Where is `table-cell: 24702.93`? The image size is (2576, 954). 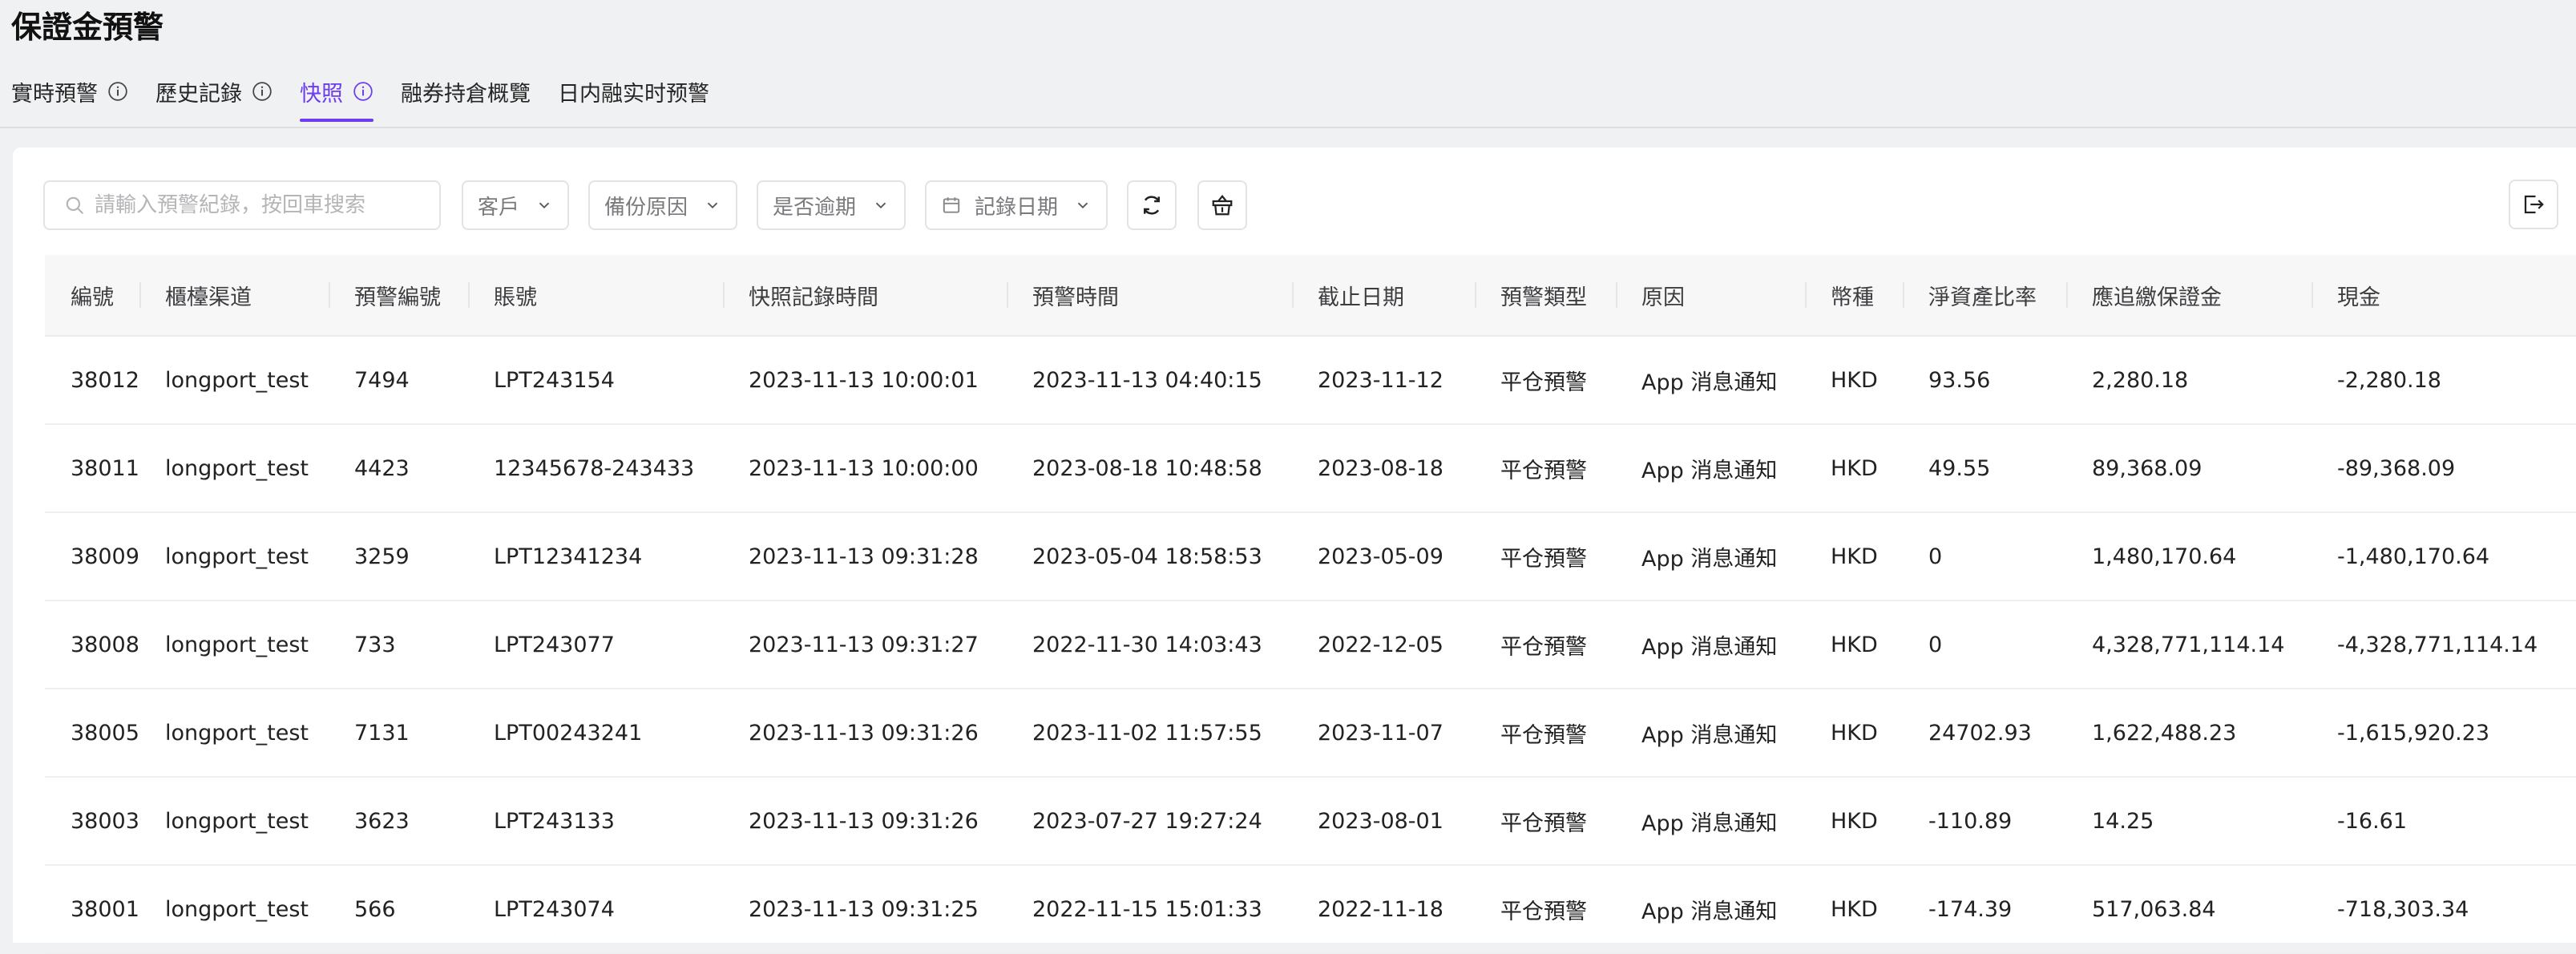 table-cell: 24702.93 is located at coordinates (1980, 733).